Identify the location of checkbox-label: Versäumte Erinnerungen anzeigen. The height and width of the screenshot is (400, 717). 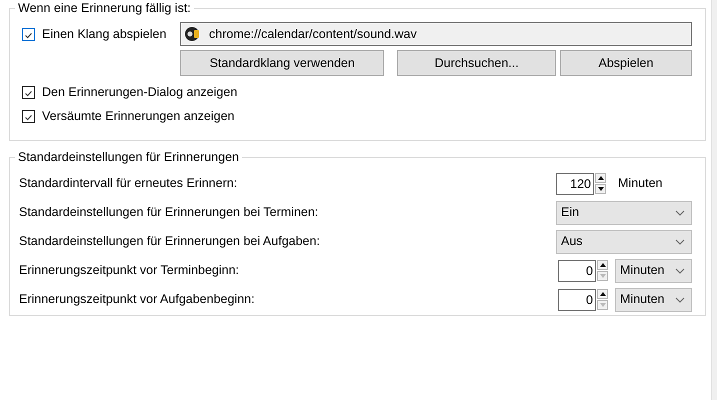
(138, 116).